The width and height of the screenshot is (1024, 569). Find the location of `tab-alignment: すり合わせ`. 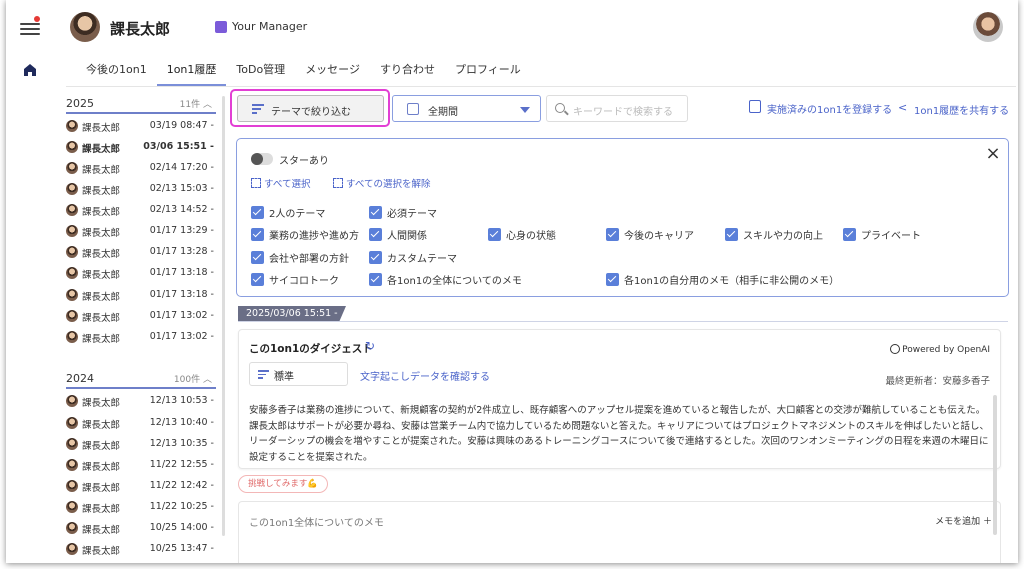

tab-alignment: すり合わせ is located at coordinates (407, 74).